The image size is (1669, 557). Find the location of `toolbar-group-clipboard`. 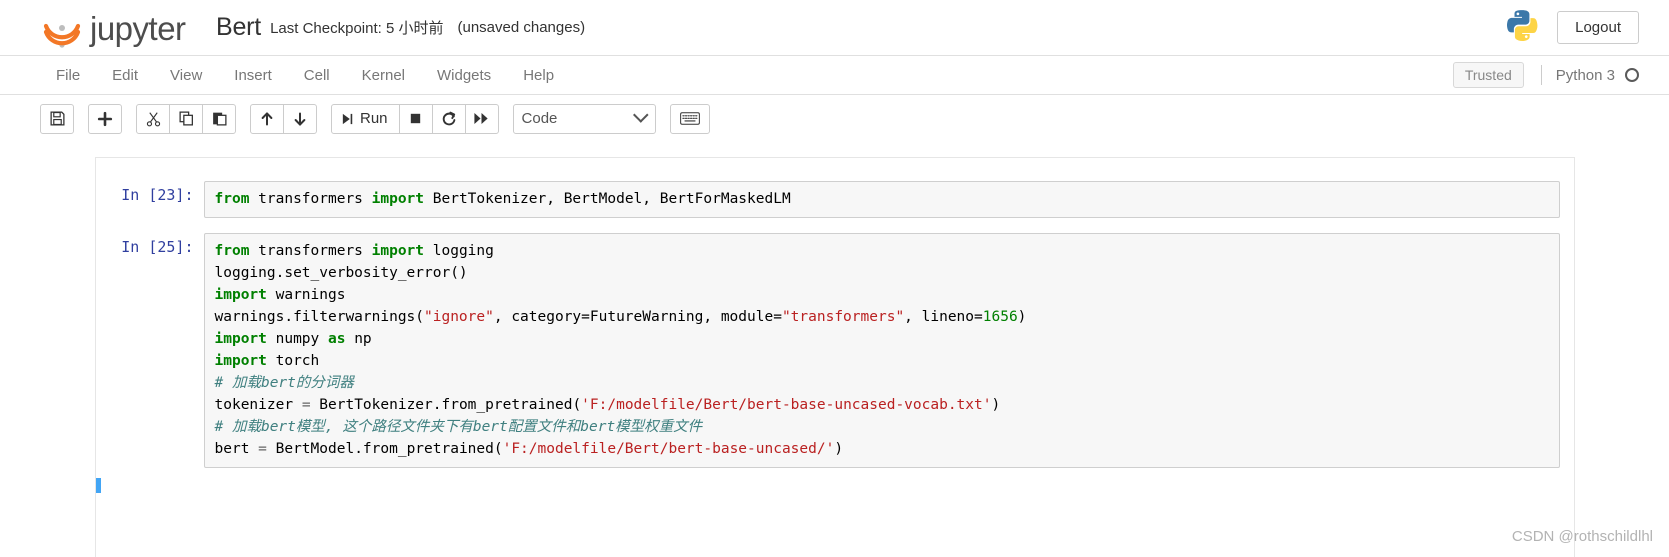

toolbar-group-clipboard is located at coordinates (186, 118).